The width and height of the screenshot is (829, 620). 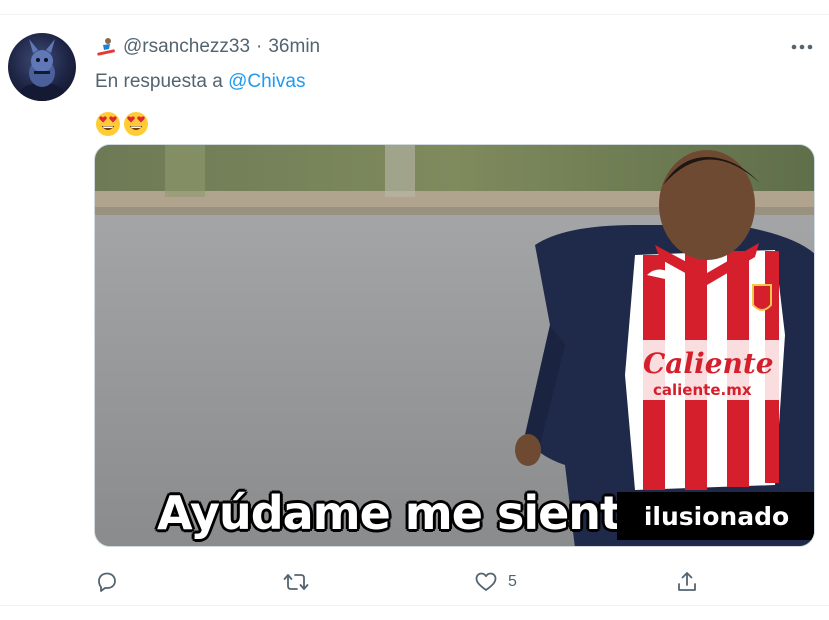 I want to click on more-options-button, so click(x=802, y=47).